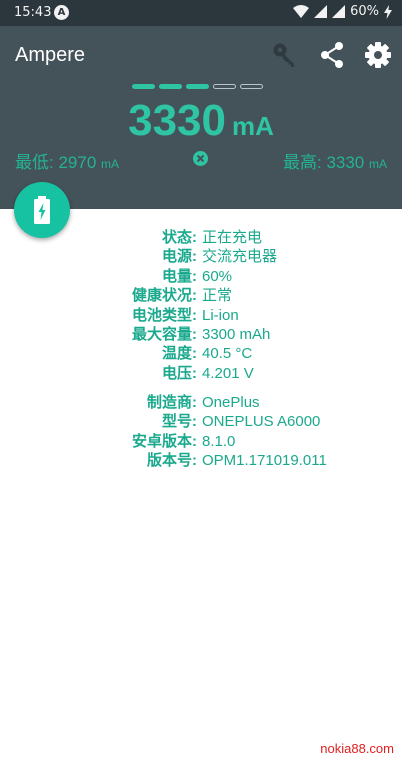 This screenshot has height=762, width=402. Describe the element at coordinates (201, 315) in the screenshot. I see `info-row: 电池类型: Li-ion` at that location.